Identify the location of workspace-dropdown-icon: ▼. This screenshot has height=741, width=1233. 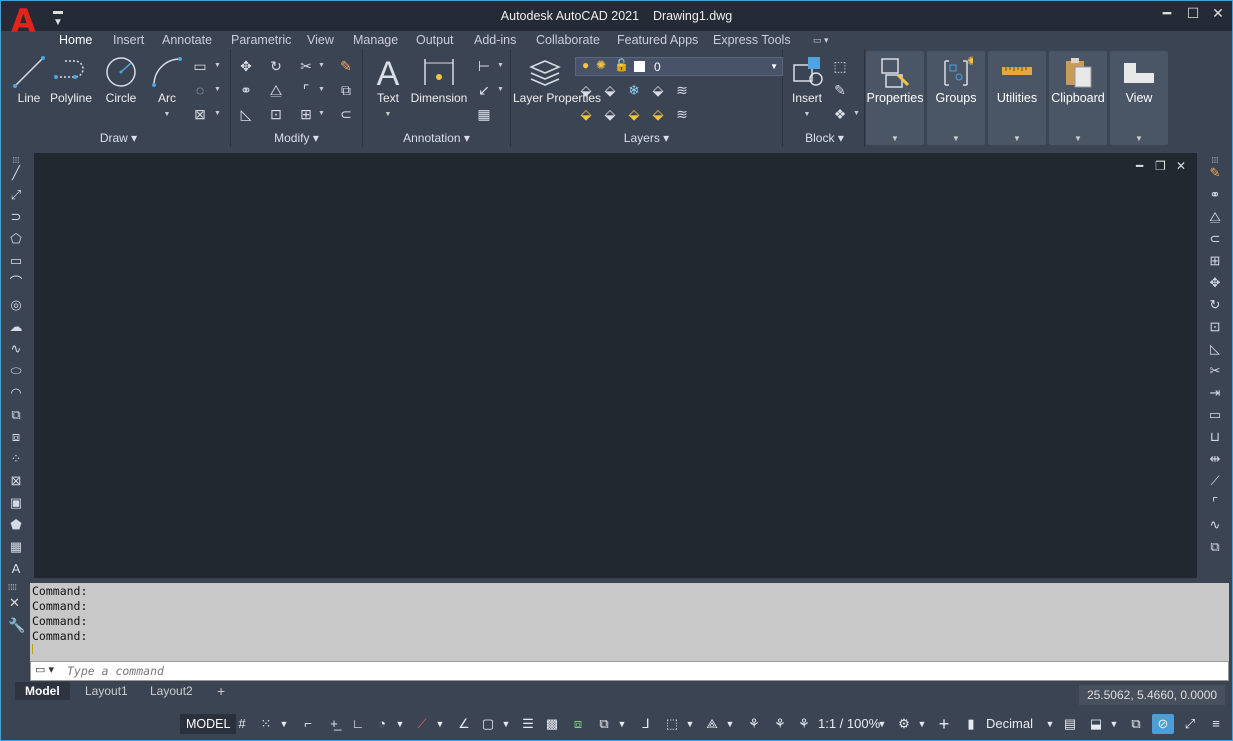
(922, 724).